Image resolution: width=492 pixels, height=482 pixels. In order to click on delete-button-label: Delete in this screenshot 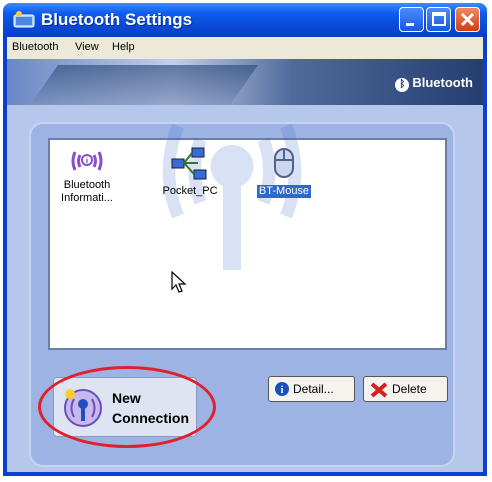, I will do `click(409, 389)`.